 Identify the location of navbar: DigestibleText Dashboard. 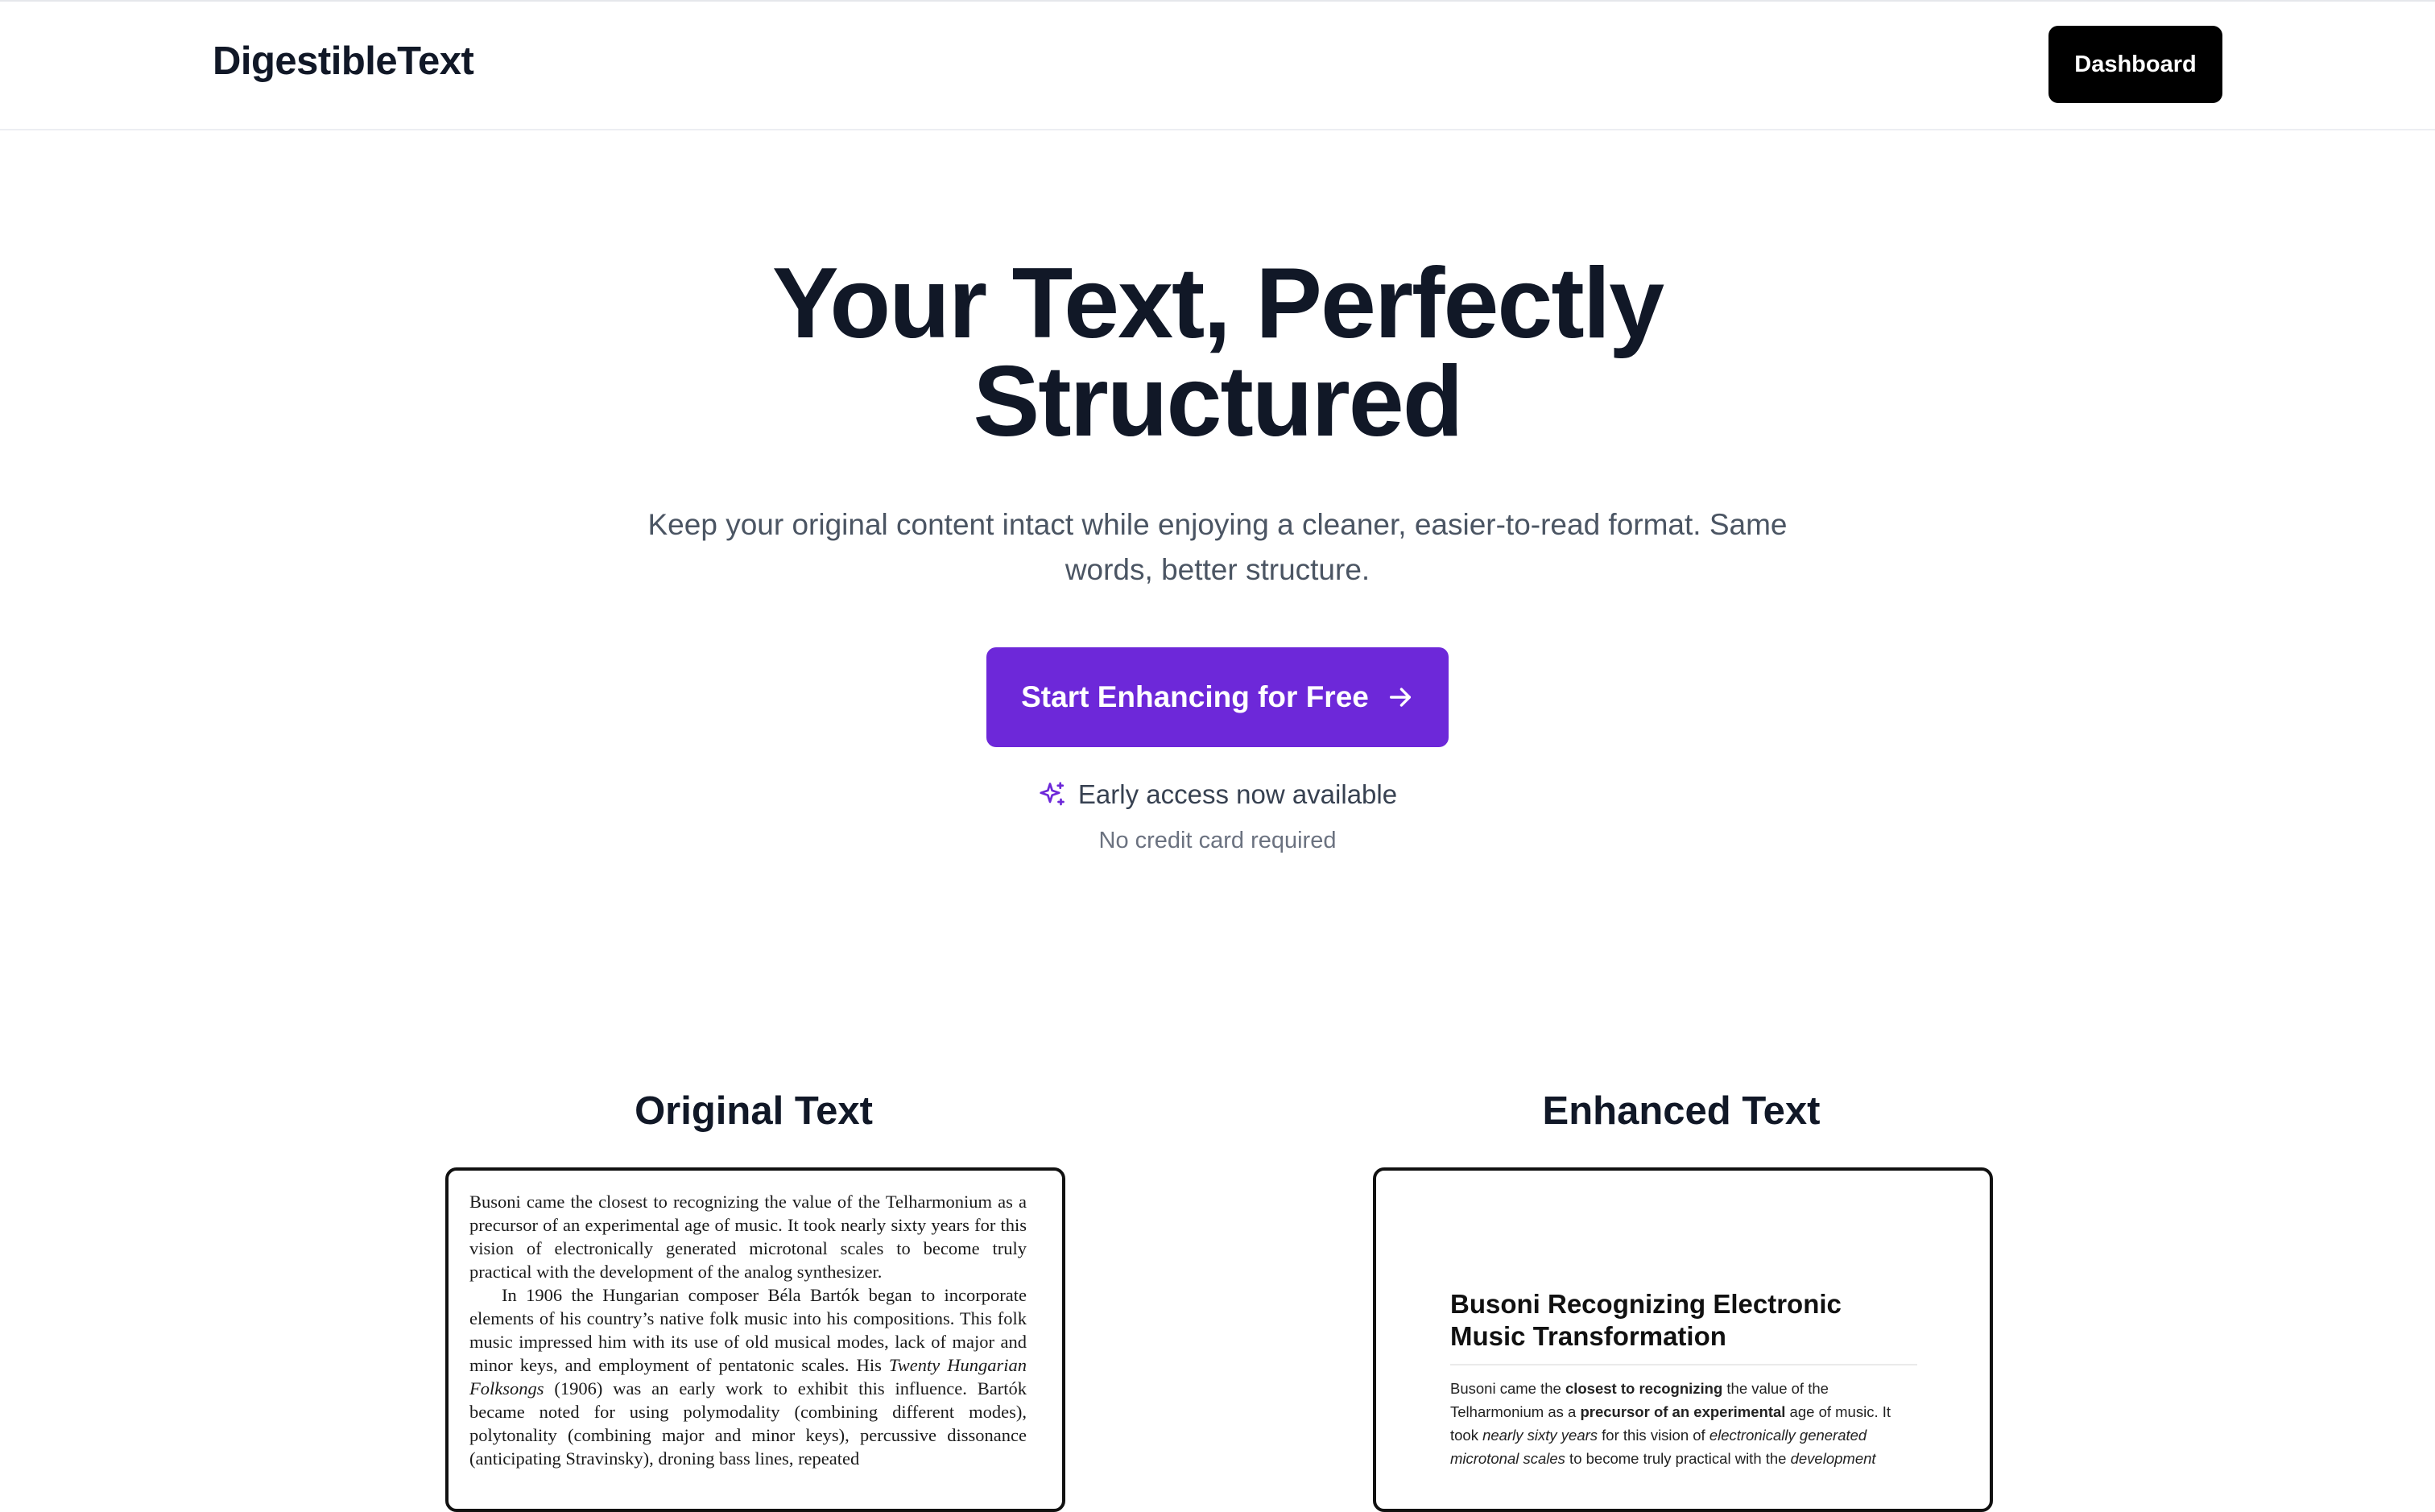
(1217, 66).